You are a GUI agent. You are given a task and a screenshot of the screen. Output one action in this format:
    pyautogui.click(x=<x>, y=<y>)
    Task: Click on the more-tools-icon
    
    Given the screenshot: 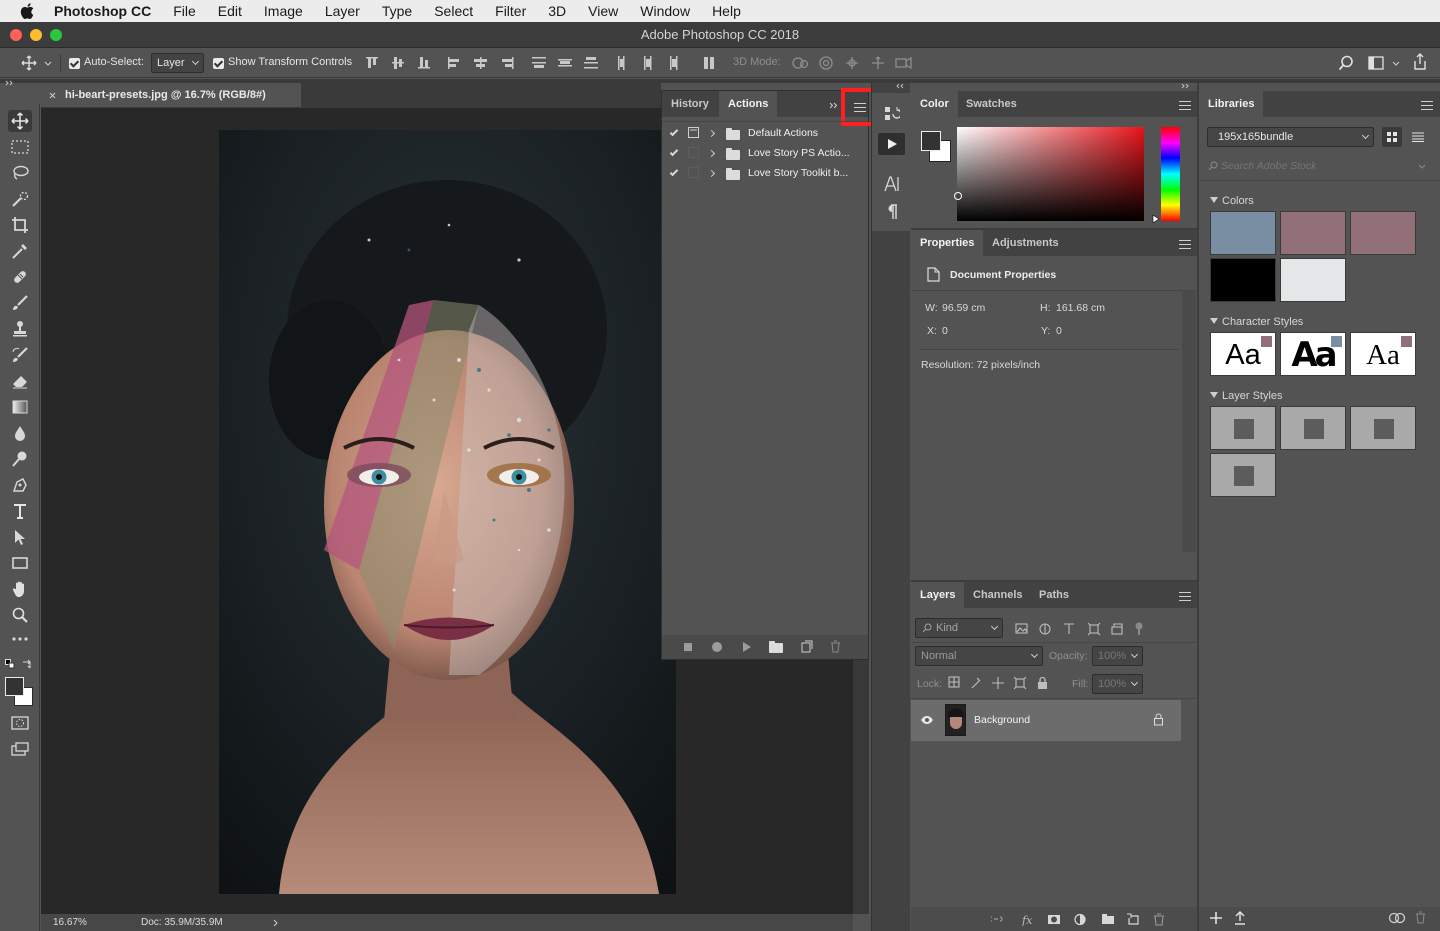 What is the action you would take?
    pyautogui.click(x=20, y=639)
    